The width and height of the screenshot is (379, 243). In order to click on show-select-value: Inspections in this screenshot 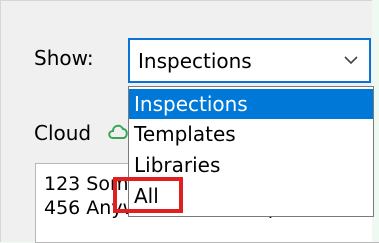, I will do `click(195, 61)`.